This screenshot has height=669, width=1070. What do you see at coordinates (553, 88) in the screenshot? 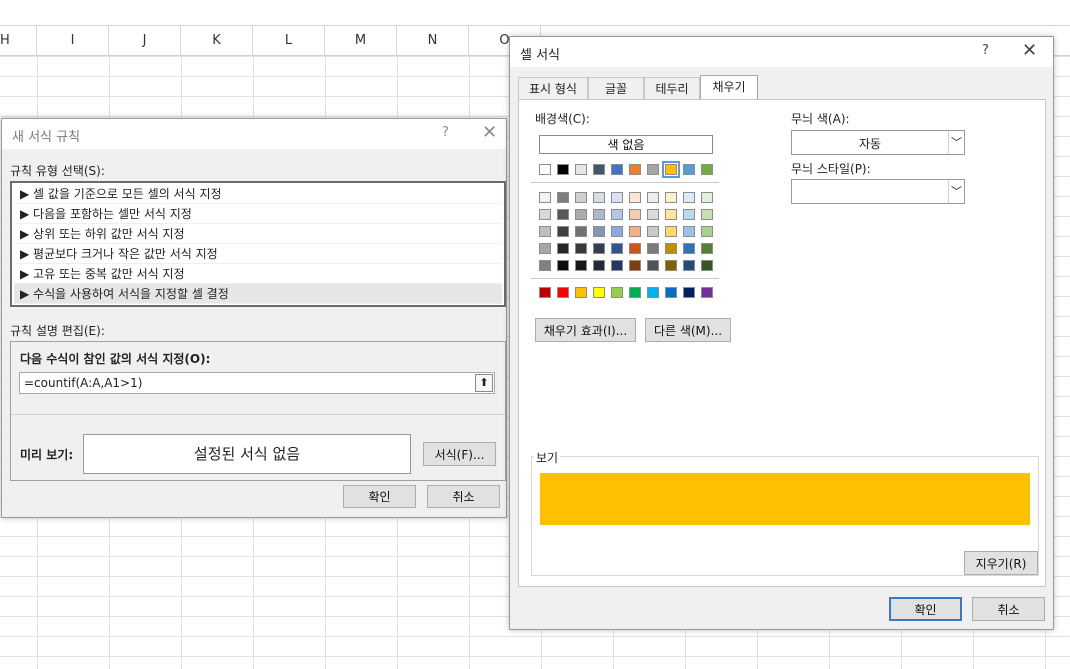
I see `tab-number: 표시 형식` at bounding box center [553, 88].